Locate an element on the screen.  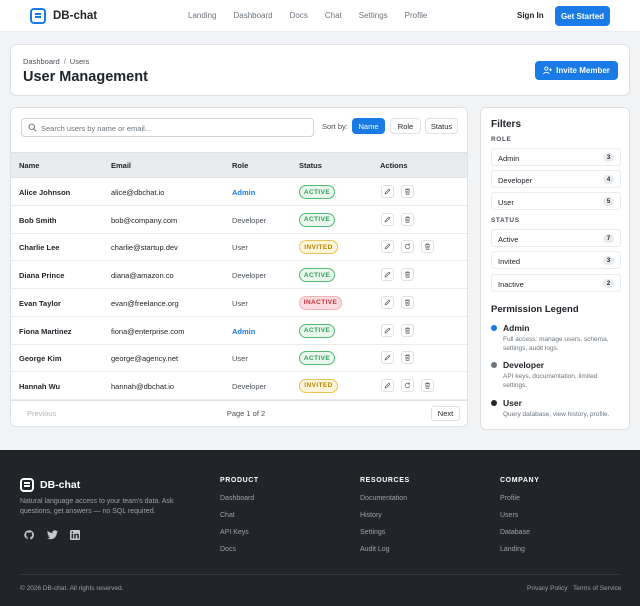
footer-brand: DB-chat is located at coordinates (50, 485).